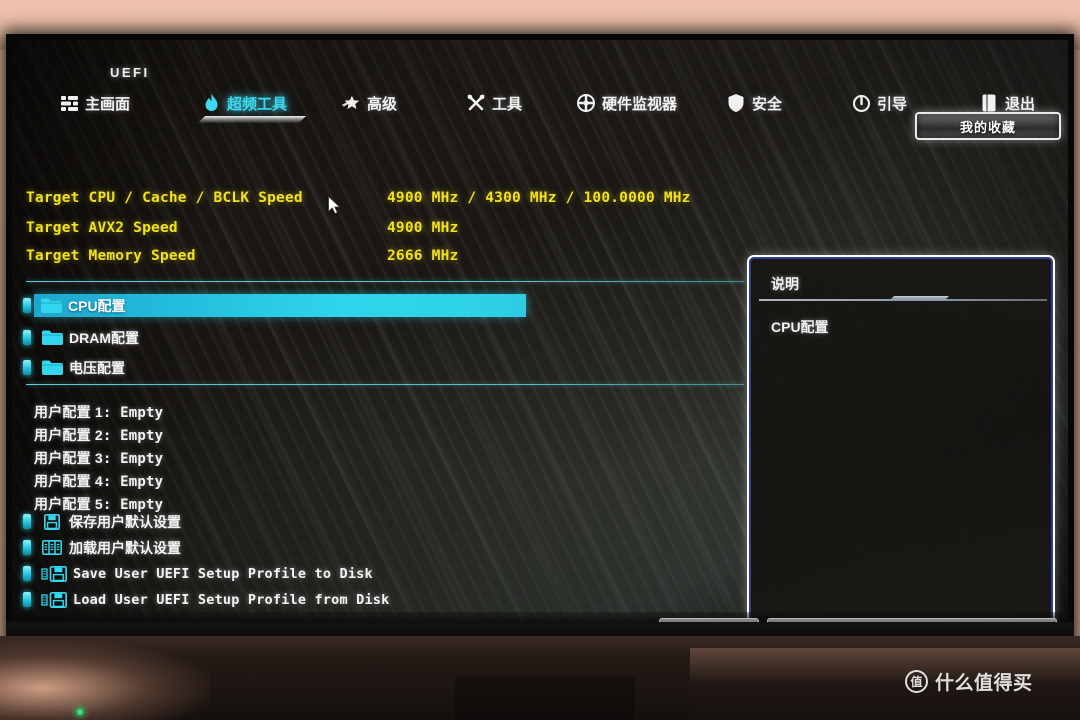 The width and height of the screenshot is (1080, 720). I want to click on user-profile-name: 用户配置 4, so click(68, 481).